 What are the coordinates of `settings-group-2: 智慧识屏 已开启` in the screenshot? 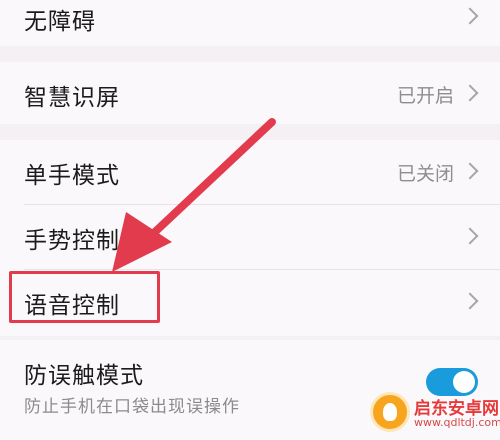 It's located at (250, 93).